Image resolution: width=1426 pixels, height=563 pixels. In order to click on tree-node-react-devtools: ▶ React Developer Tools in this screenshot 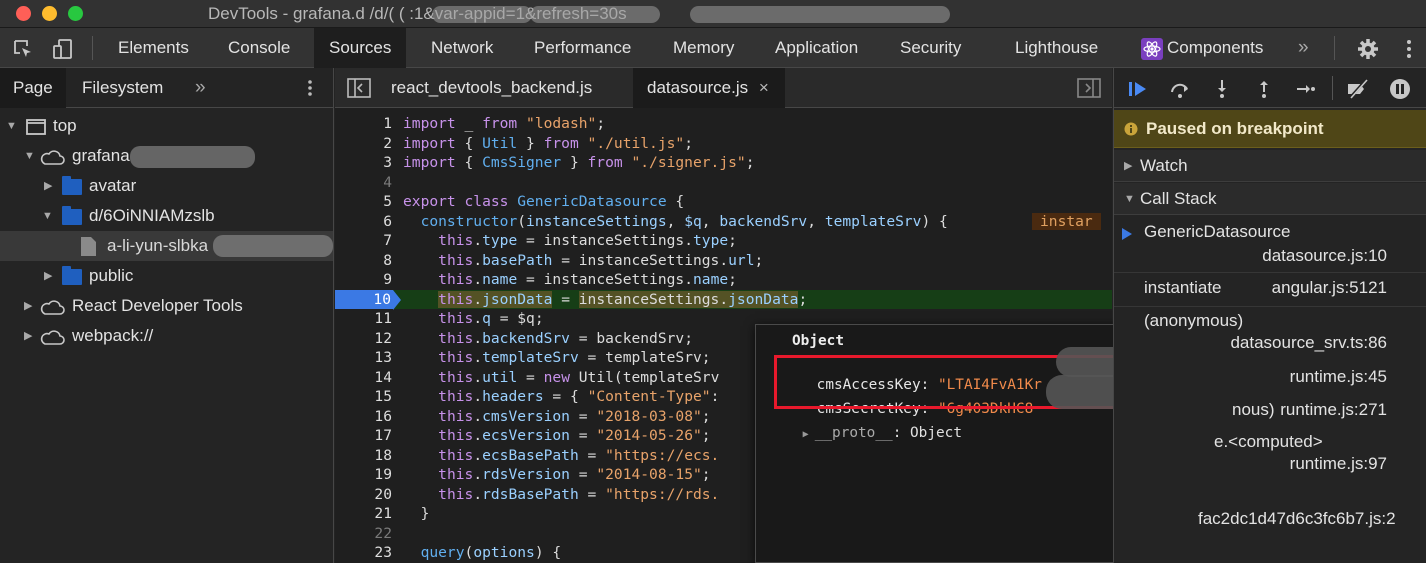, I will do `click(166, 306)`.